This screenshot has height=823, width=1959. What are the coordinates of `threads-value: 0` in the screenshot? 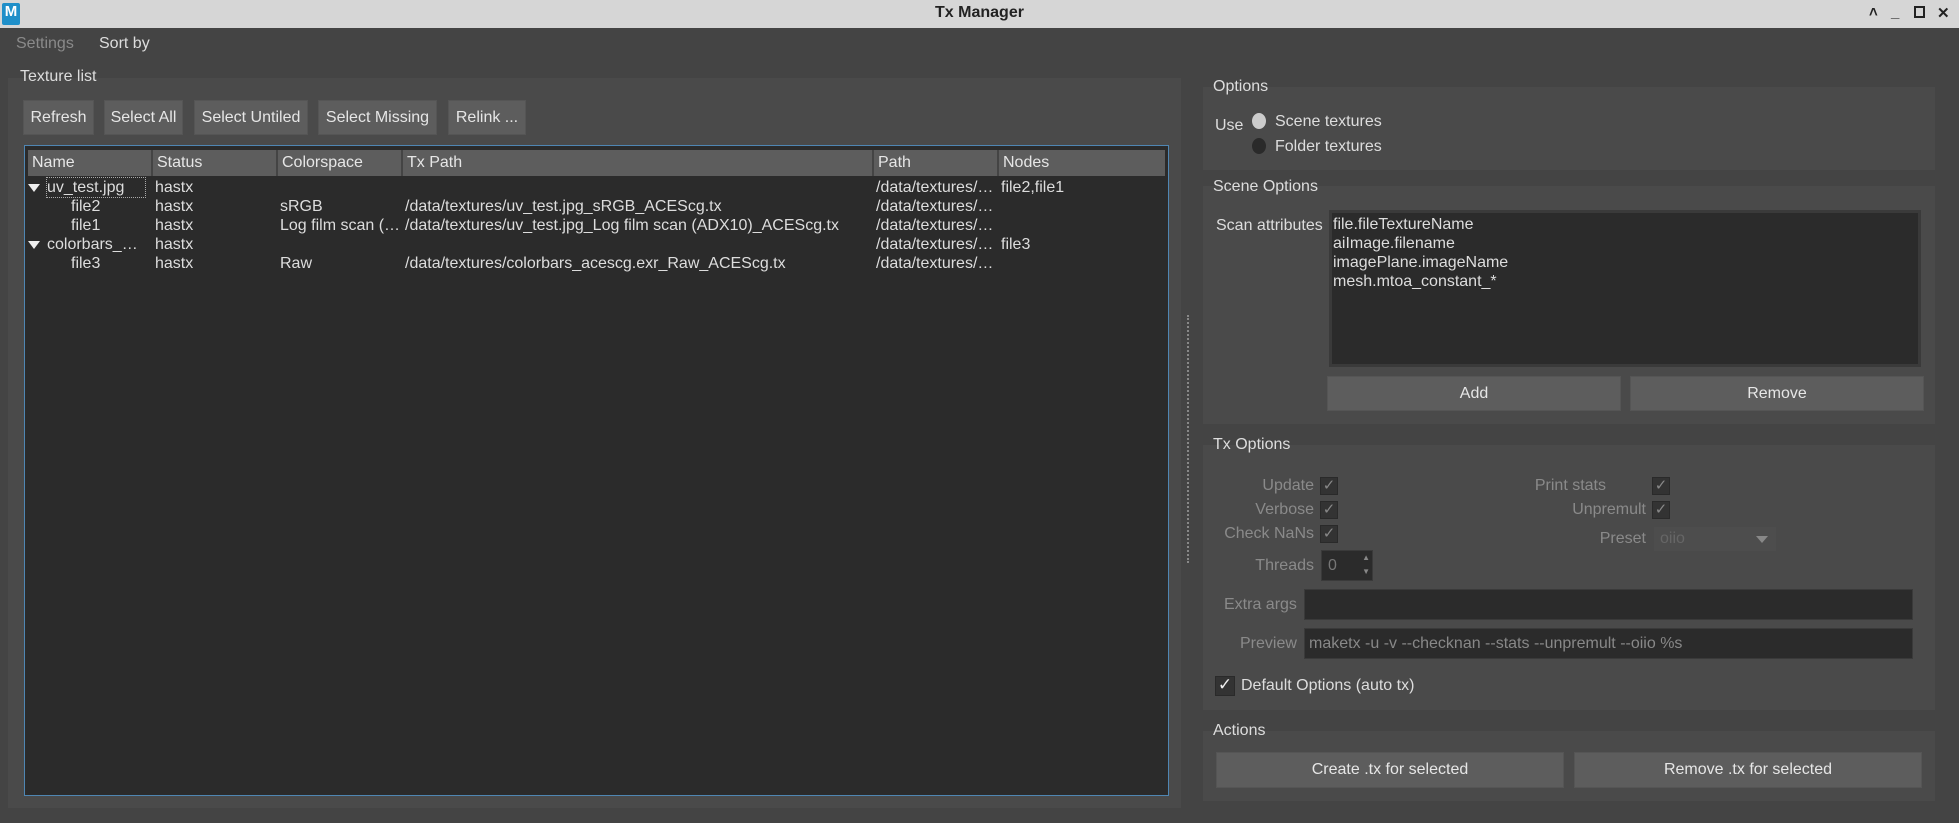 It's located at (1332, 565).